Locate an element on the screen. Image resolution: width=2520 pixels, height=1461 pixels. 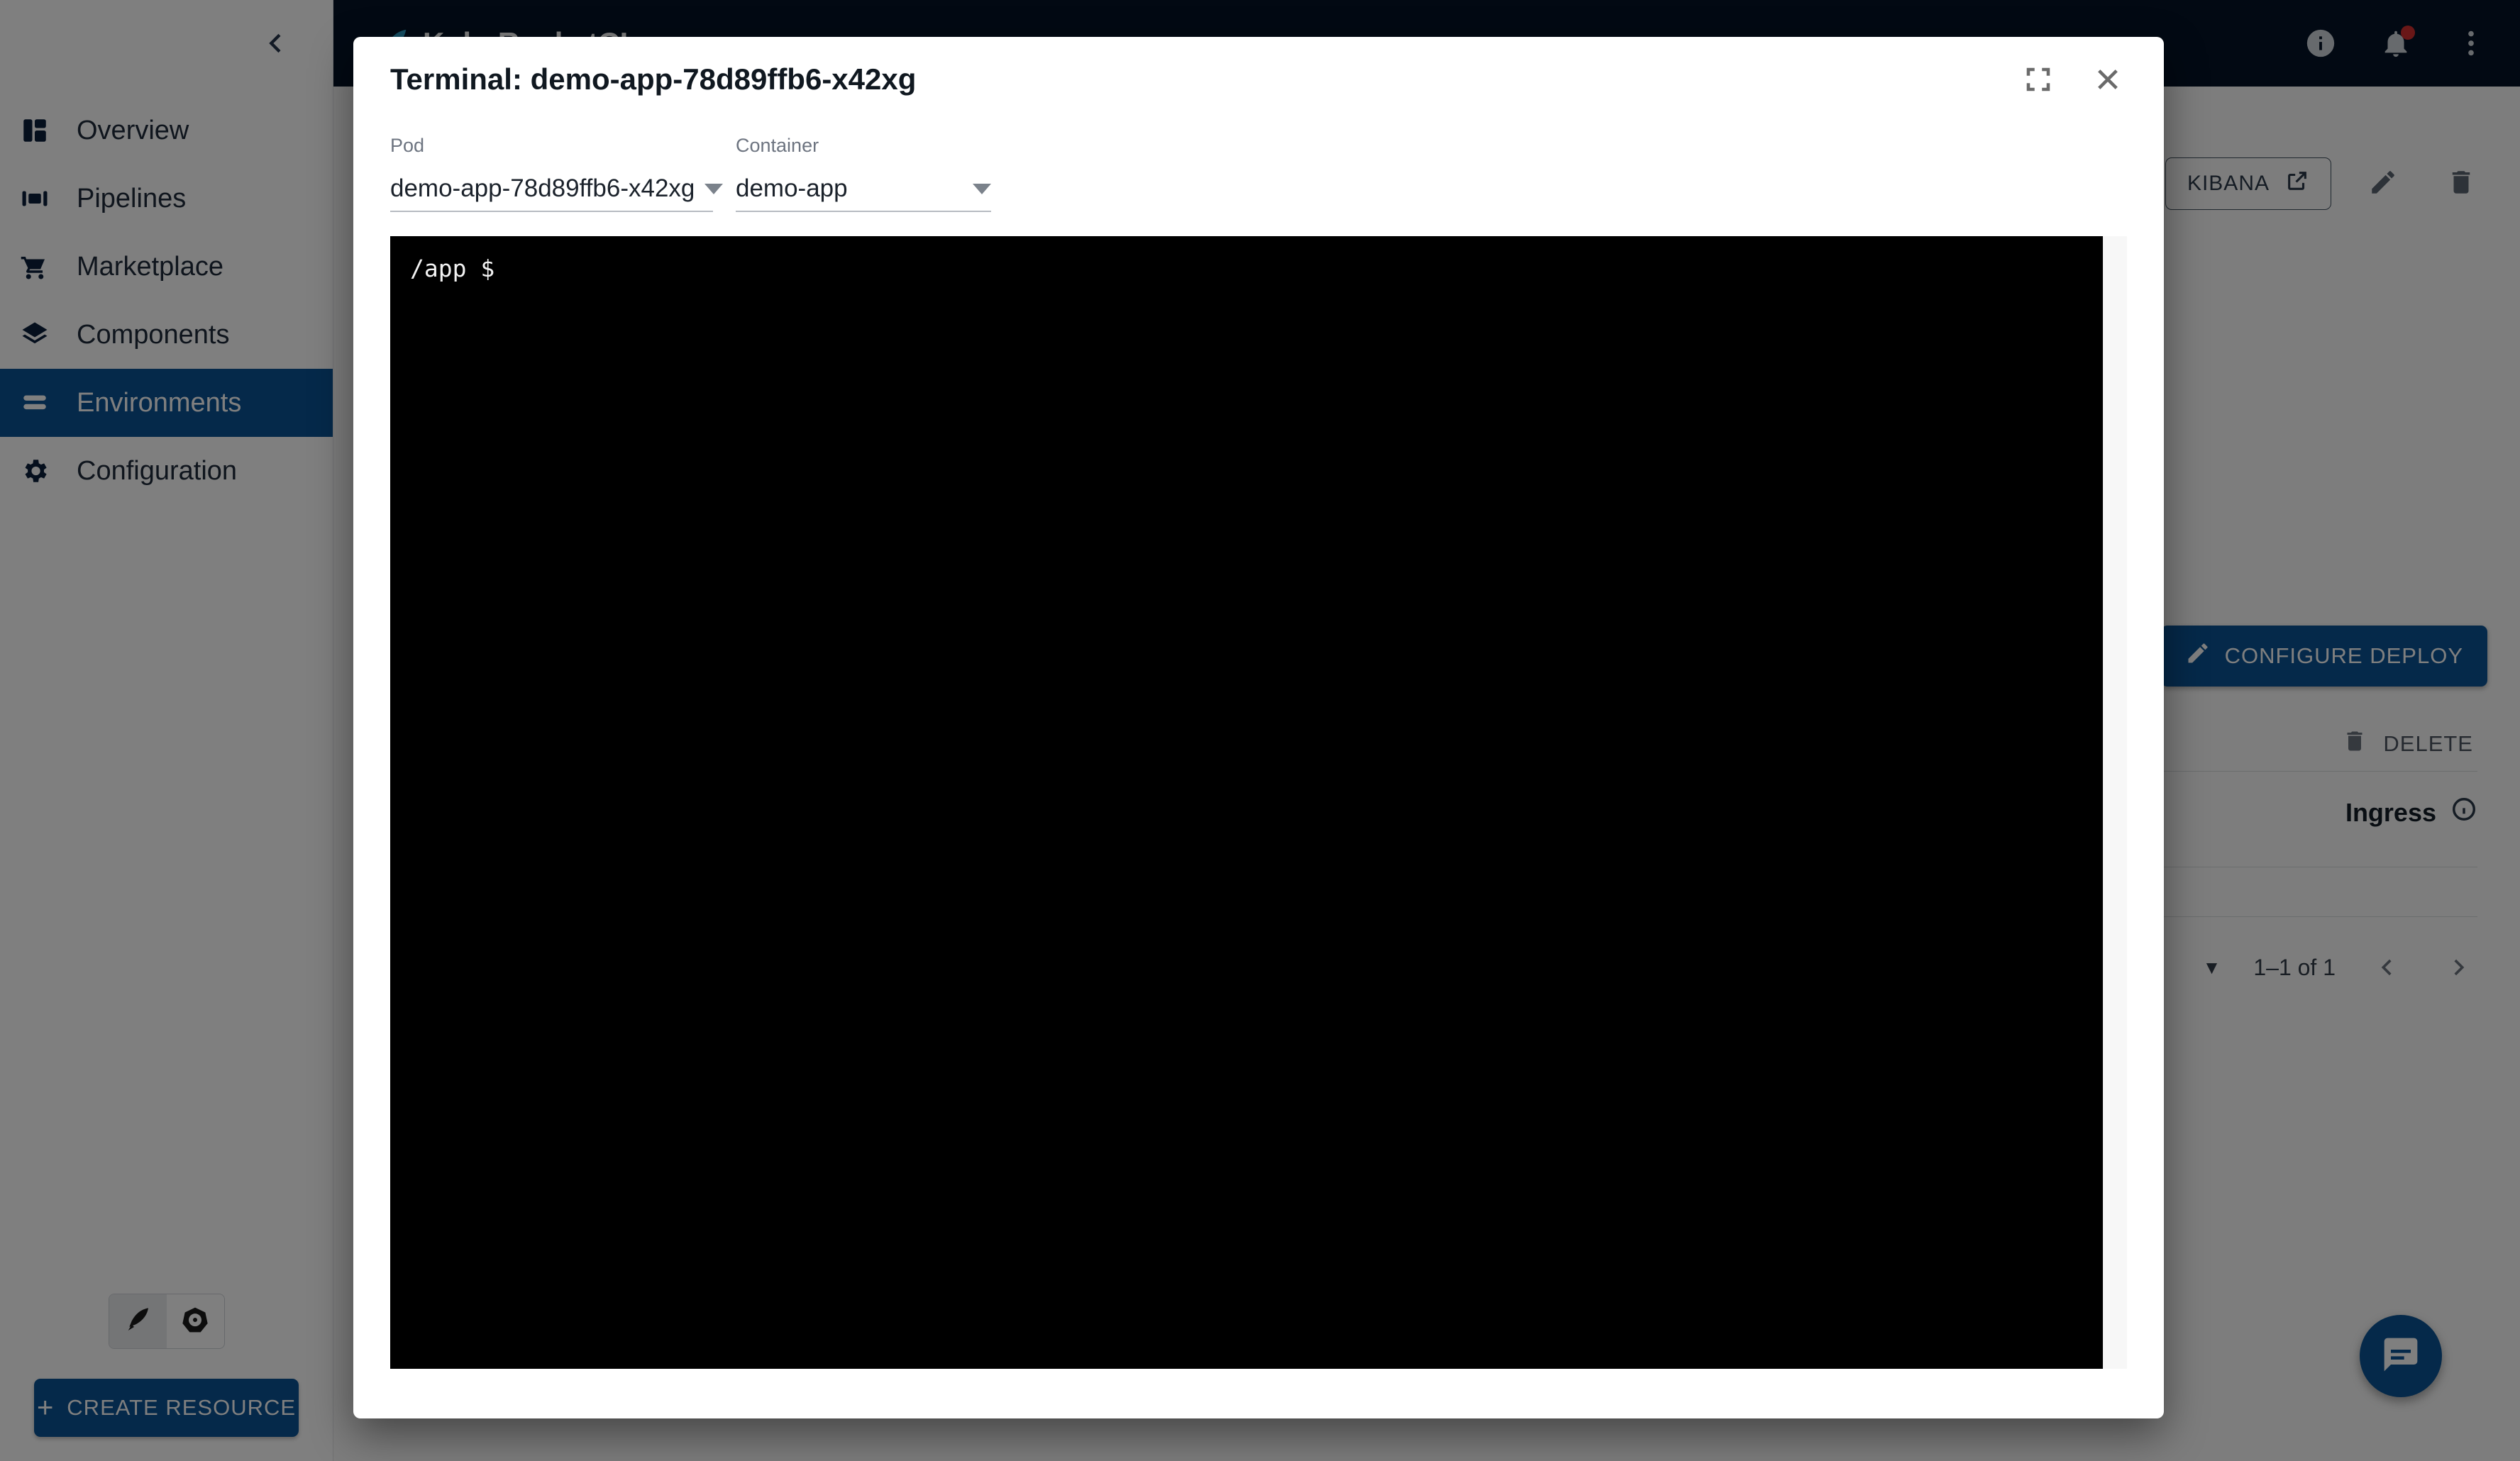
container-label: Container is located at coordinates (777, 146).